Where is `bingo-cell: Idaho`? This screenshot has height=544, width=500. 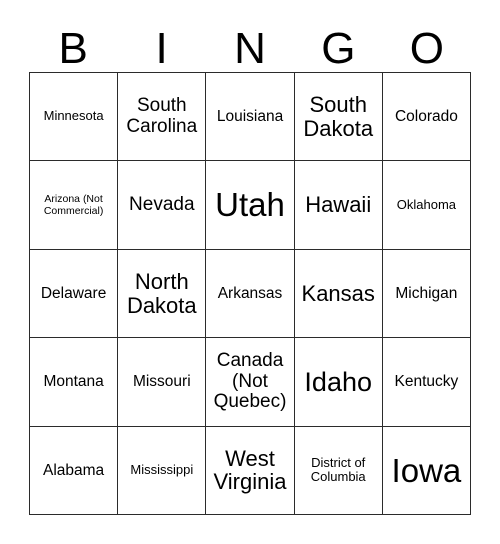 bingo-cell: Idaho is located at coordinates (338, 382).